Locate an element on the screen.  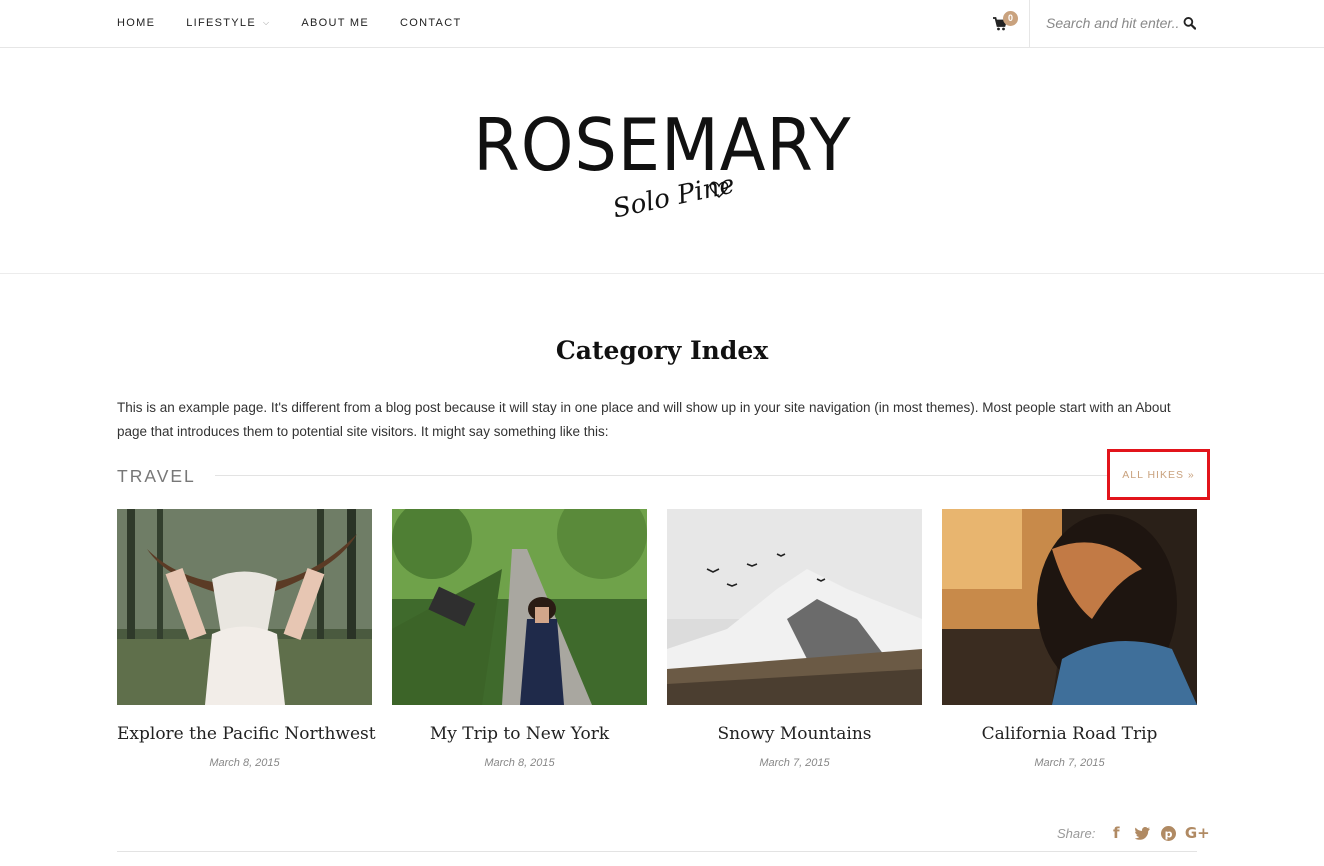
nav-item-label: LIFESTYLE is located at coordinates (221, 22).